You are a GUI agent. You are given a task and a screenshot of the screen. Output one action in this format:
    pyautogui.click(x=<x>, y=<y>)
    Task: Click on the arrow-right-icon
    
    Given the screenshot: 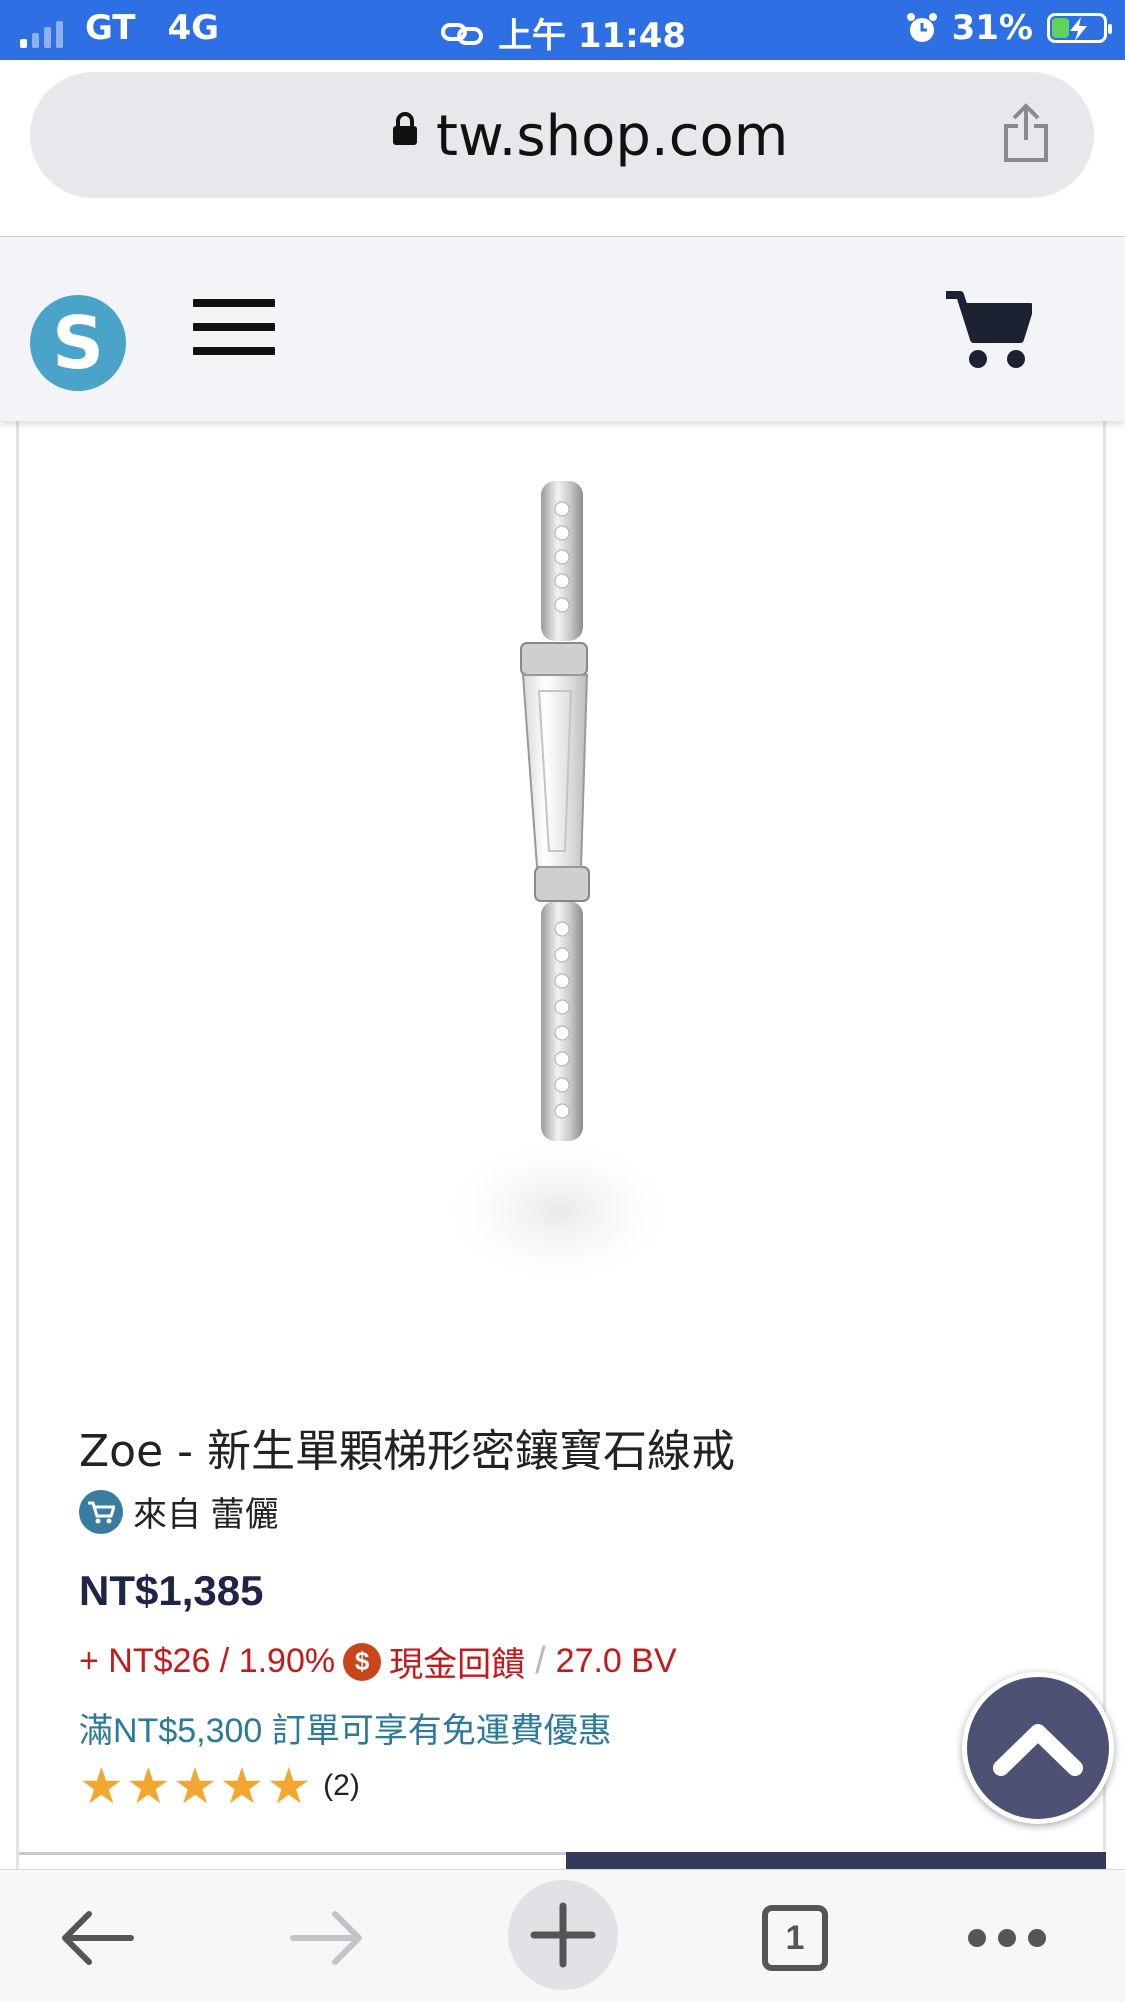 What is the action you would take?
    pyautogui.click(x=326, y=1938)
    